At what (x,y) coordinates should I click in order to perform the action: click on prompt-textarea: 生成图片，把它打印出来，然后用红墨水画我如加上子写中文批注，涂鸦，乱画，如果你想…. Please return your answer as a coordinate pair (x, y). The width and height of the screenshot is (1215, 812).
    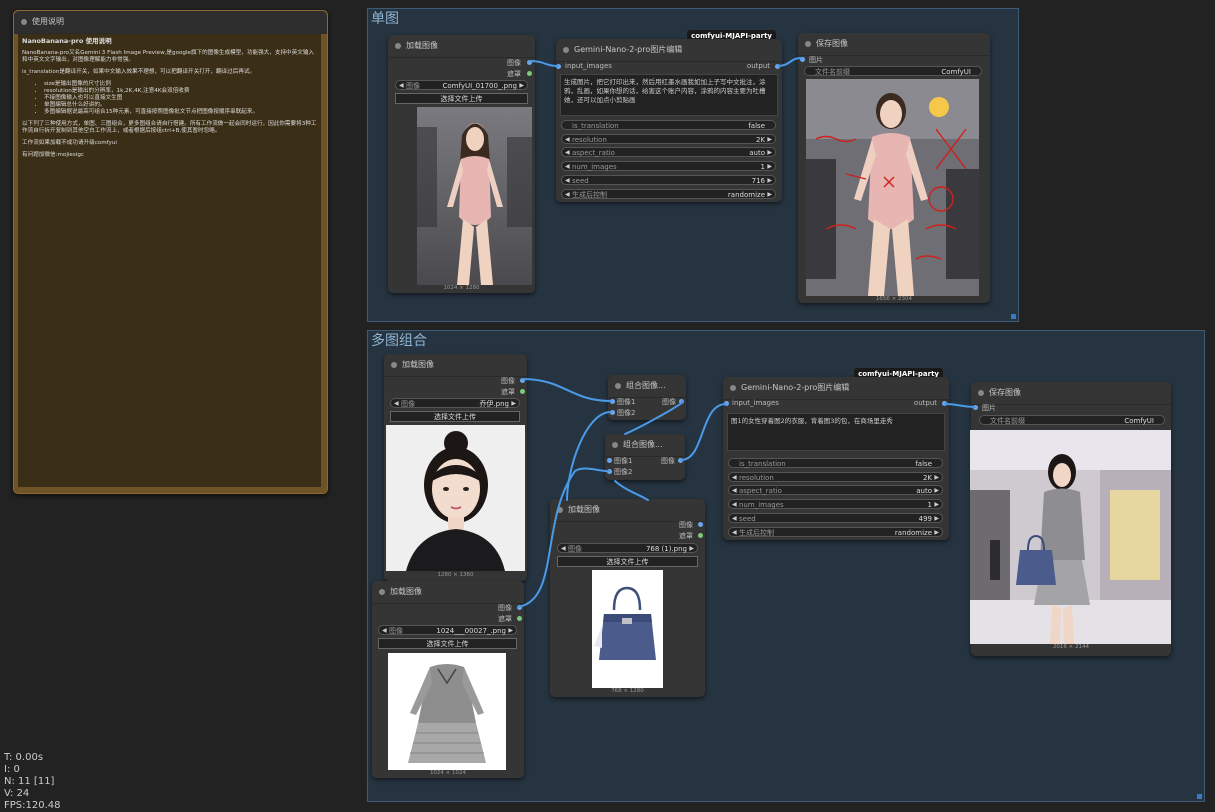
    Looking at the image, I should click on (669, 95).